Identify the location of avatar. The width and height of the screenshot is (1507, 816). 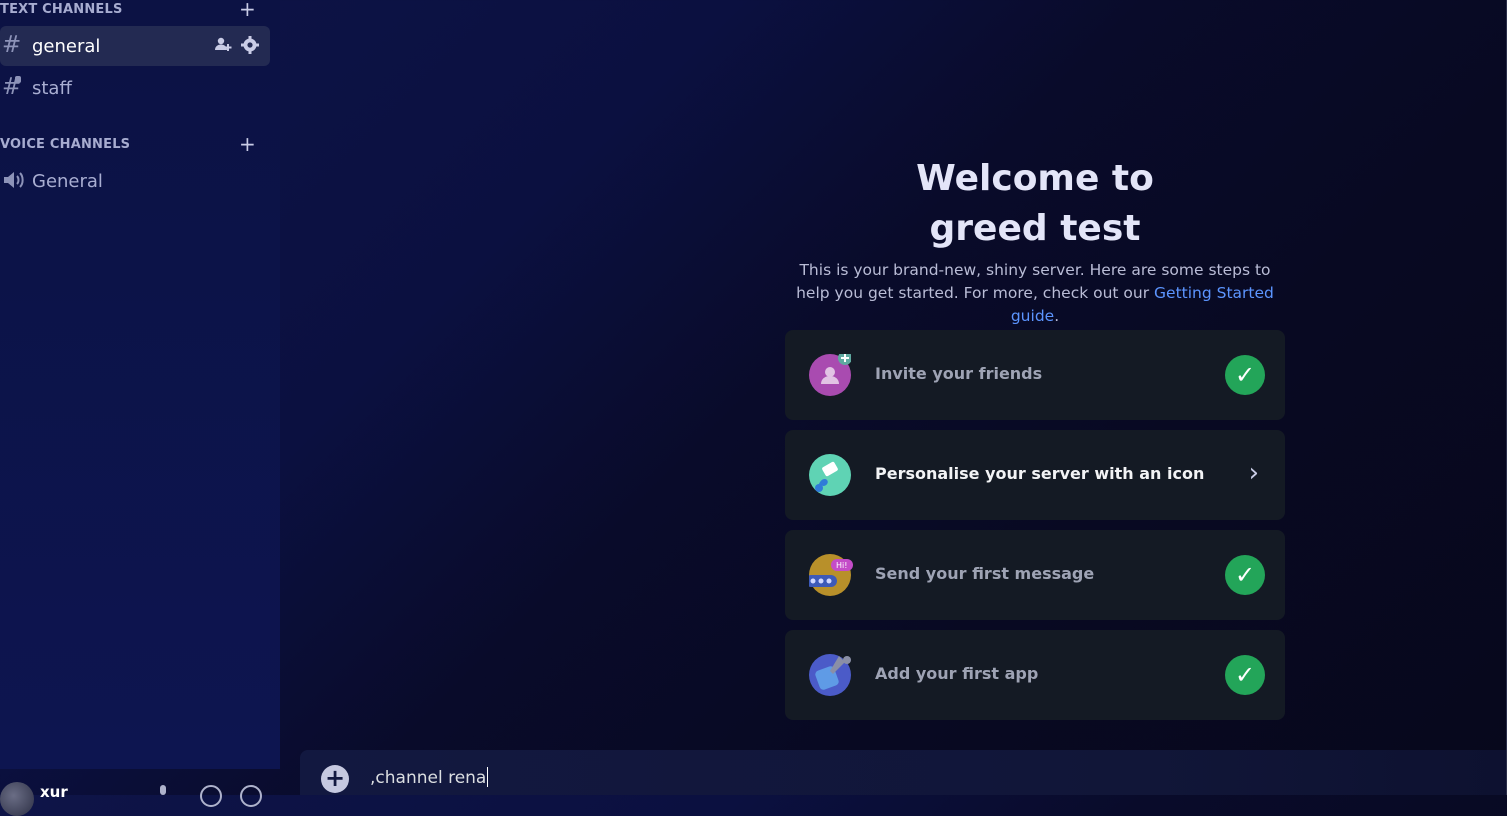
(17, 799).